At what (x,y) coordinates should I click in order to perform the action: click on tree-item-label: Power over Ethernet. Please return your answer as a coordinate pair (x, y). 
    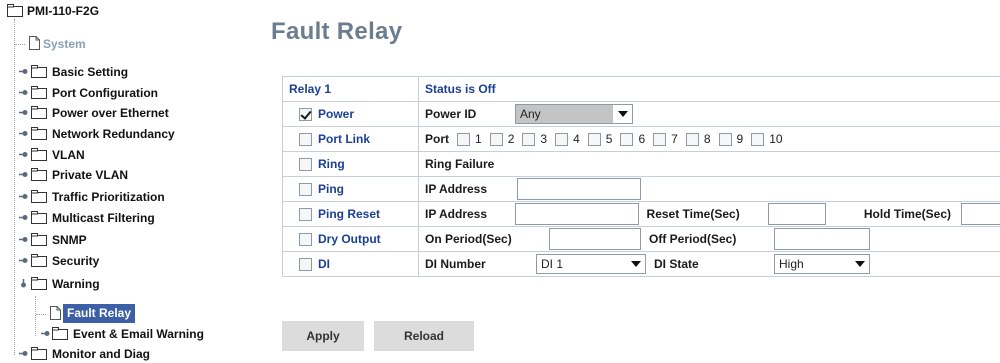
    Looking at the image, I should click on (110, 113).